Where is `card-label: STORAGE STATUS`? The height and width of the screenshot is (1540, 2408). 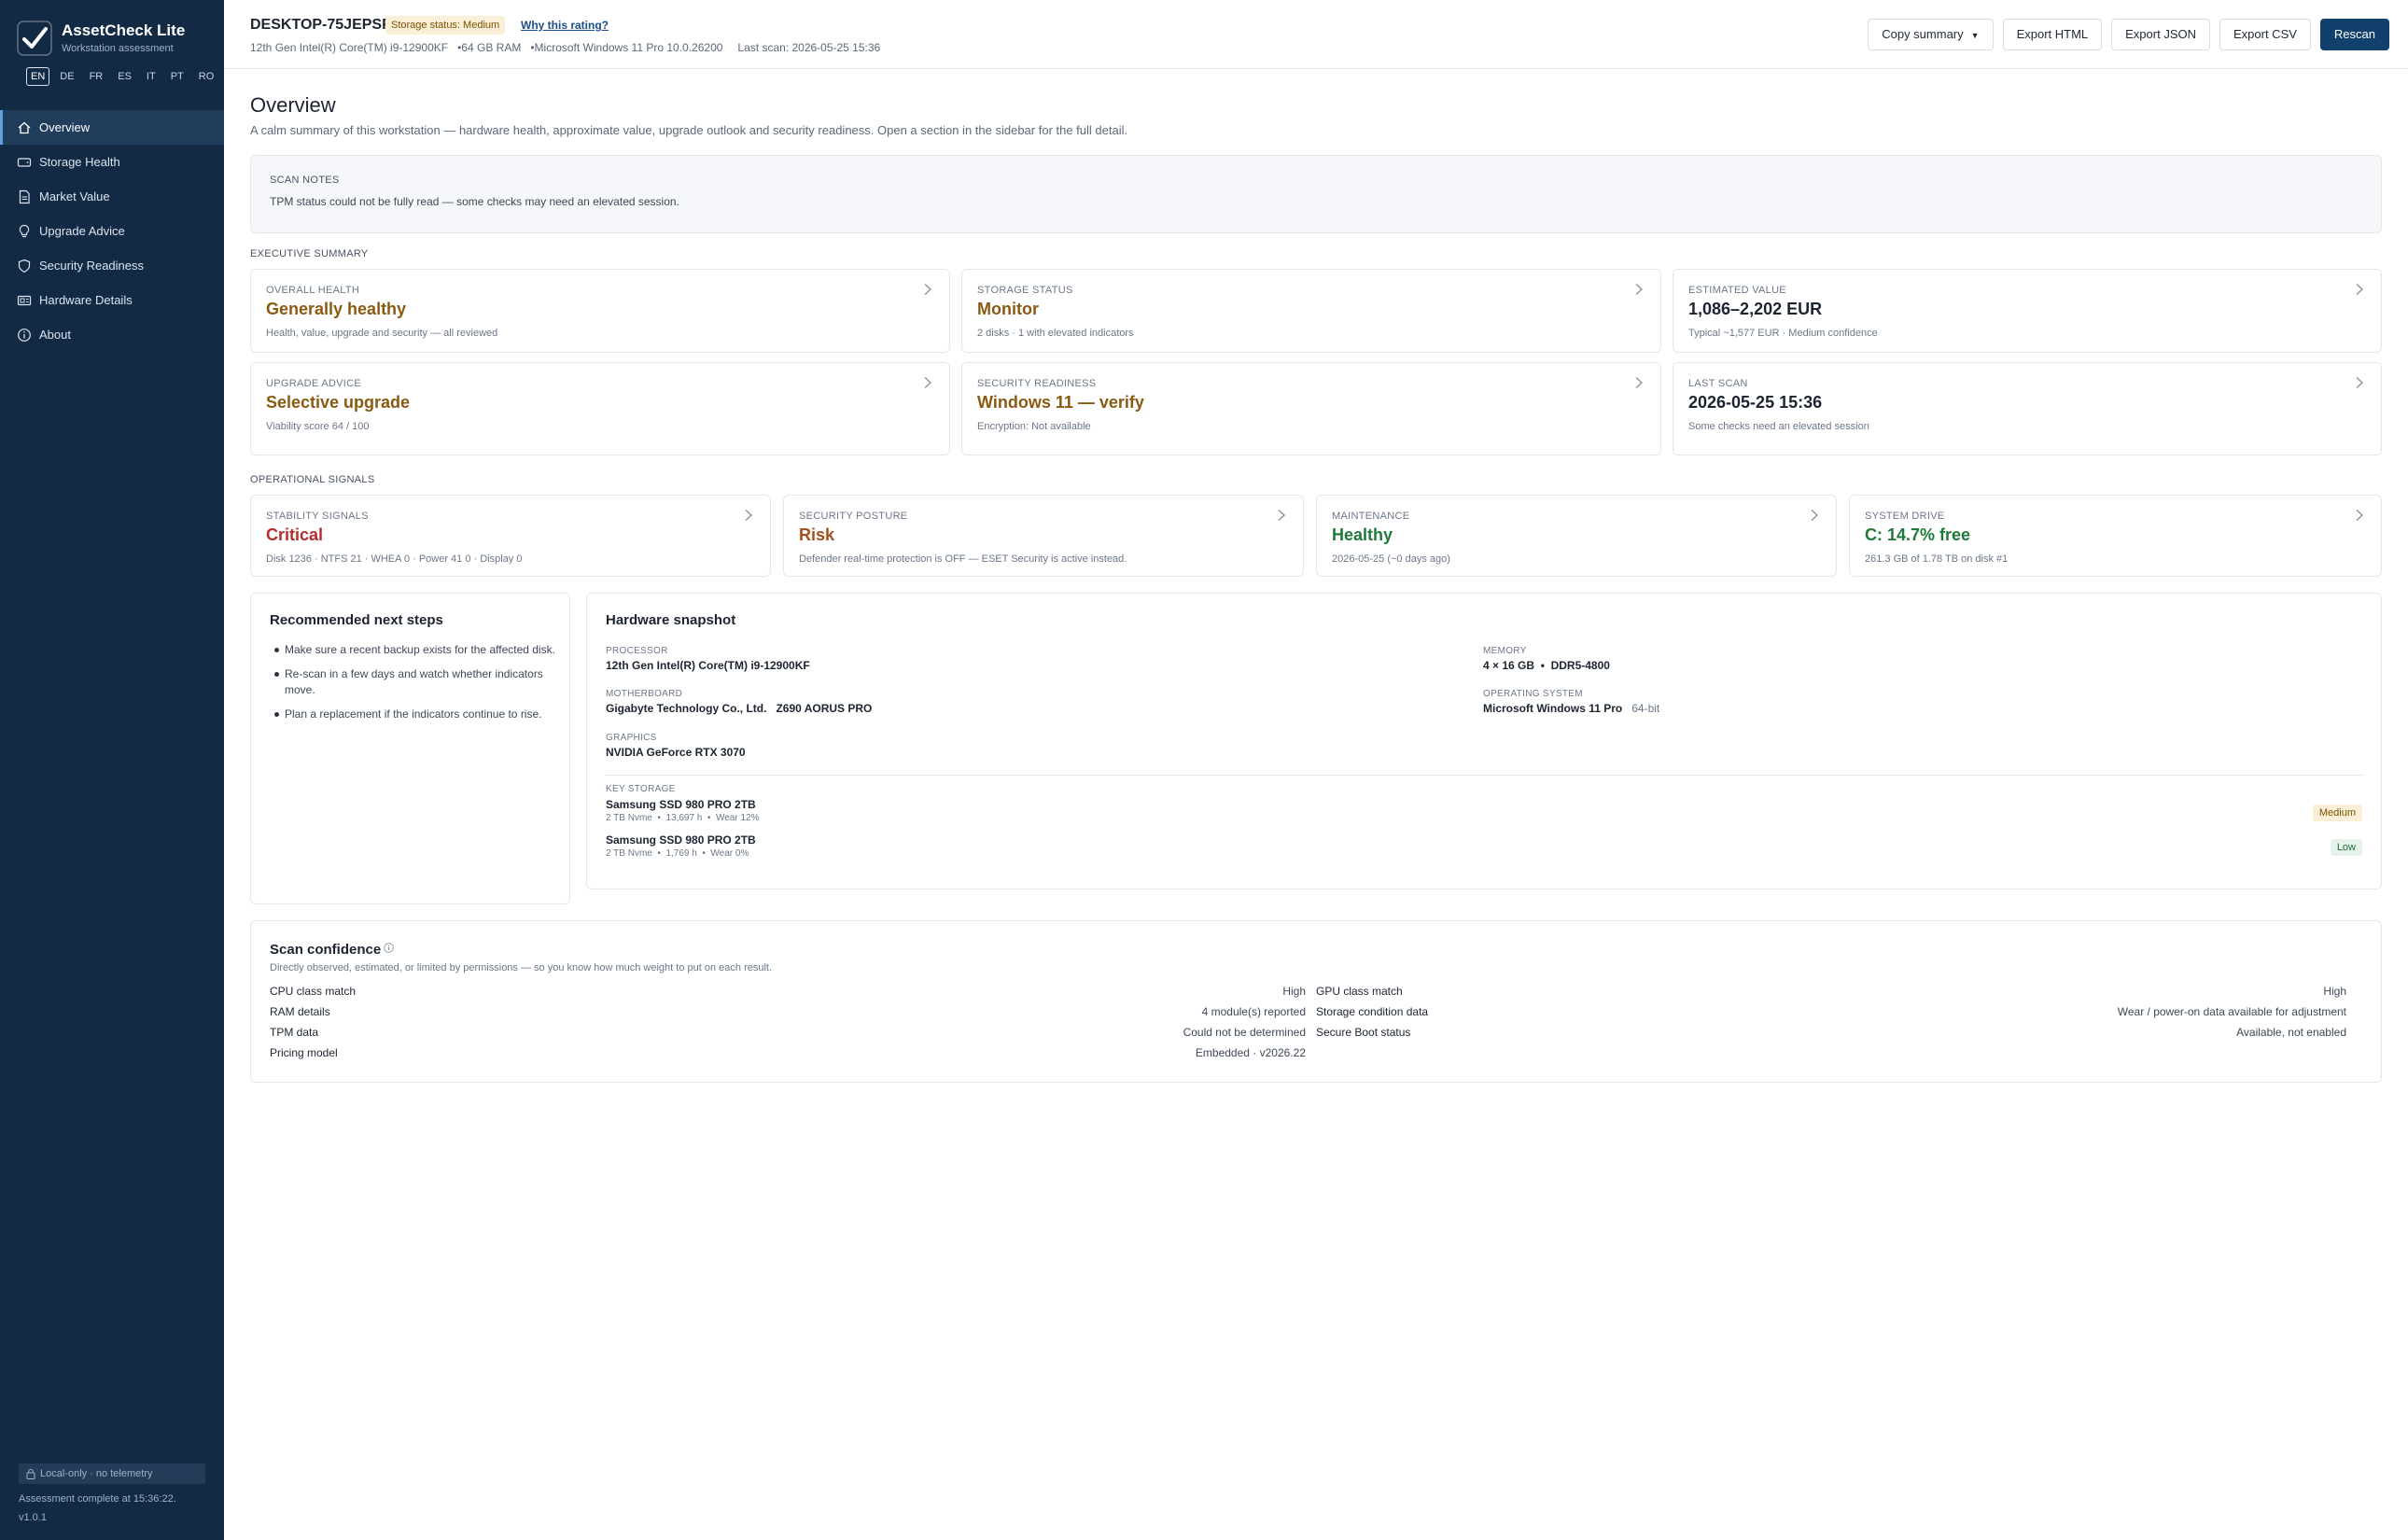
card-label: STORAGE STATUS is located at coordinates (1025, 290).